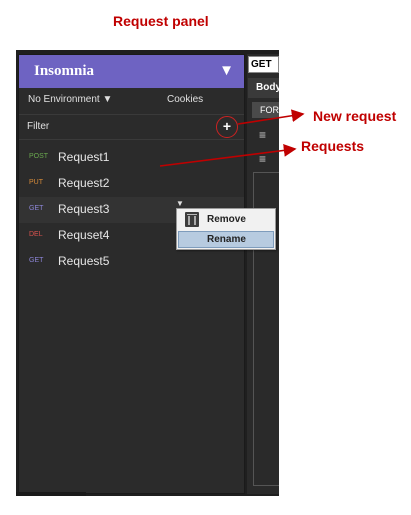  I want to click on environment-selector: No Environment ▼, so click(70, 99).